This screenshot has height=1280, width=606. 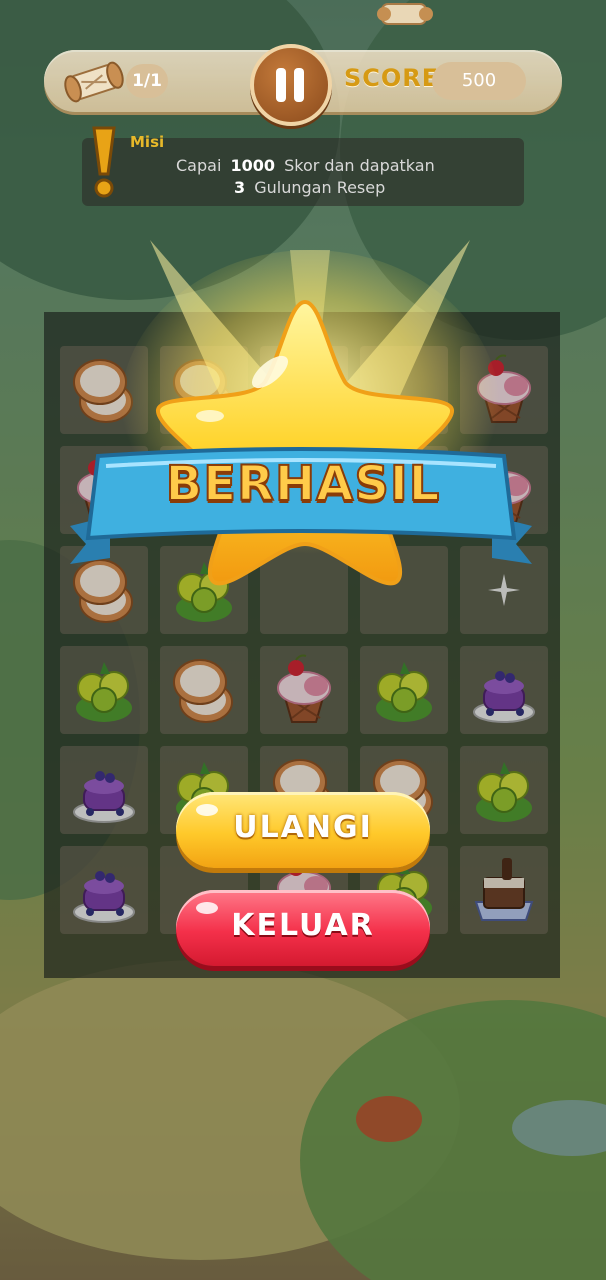 I want to click on exit-button: KELUAR, so click(x=303, y=928).